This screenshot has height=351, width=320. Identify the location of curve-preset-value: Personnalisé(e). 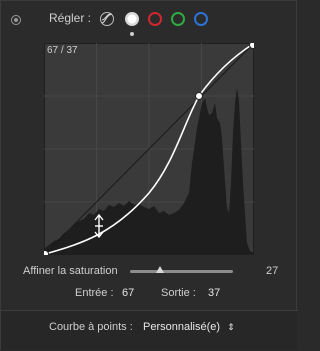
(182, 327).